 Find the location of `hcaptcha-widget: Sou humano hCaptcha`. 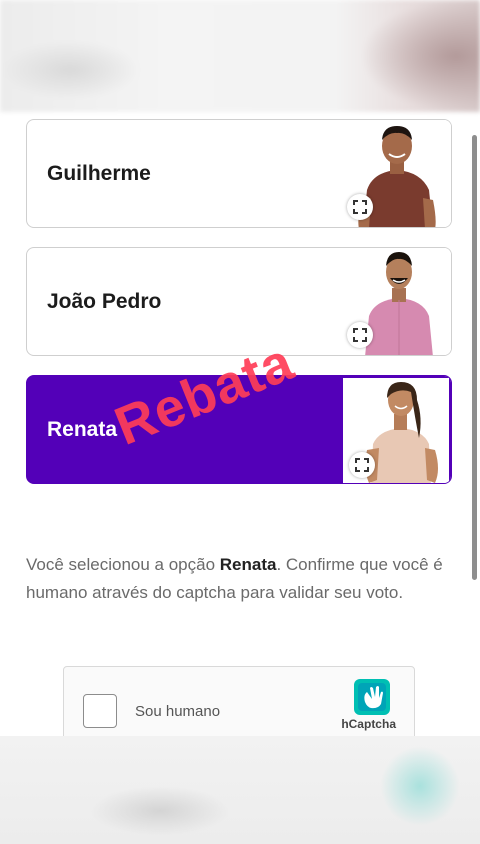

hcaptcha-widget: Sou humano hCaptcha is located at coordinates (239, 703).